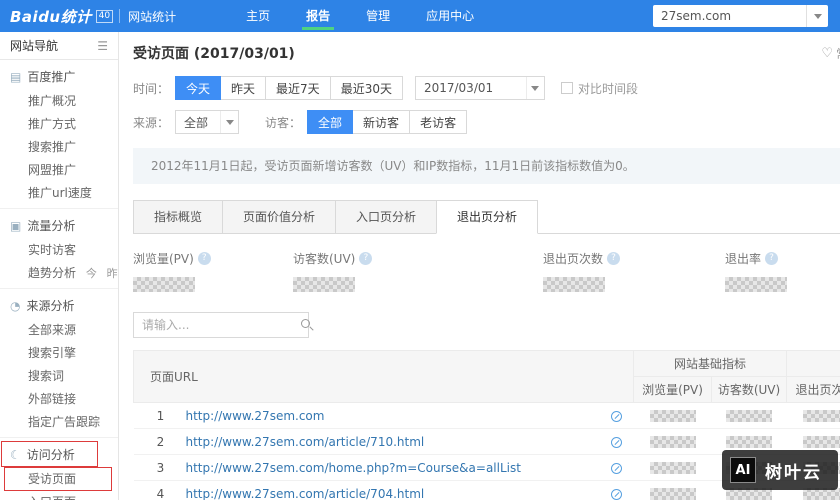 Image resolution: width=840 pixels, height=500 pixels. Describe the element at coordinates (178, 216) in the screenshot. I see `tab-metric-overview: 指标概览` at that location.